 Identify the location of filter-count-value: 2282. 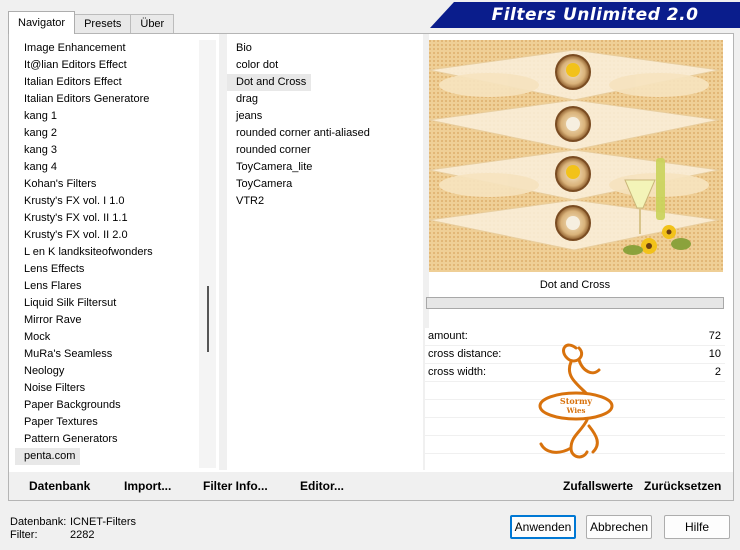
(82, 535).